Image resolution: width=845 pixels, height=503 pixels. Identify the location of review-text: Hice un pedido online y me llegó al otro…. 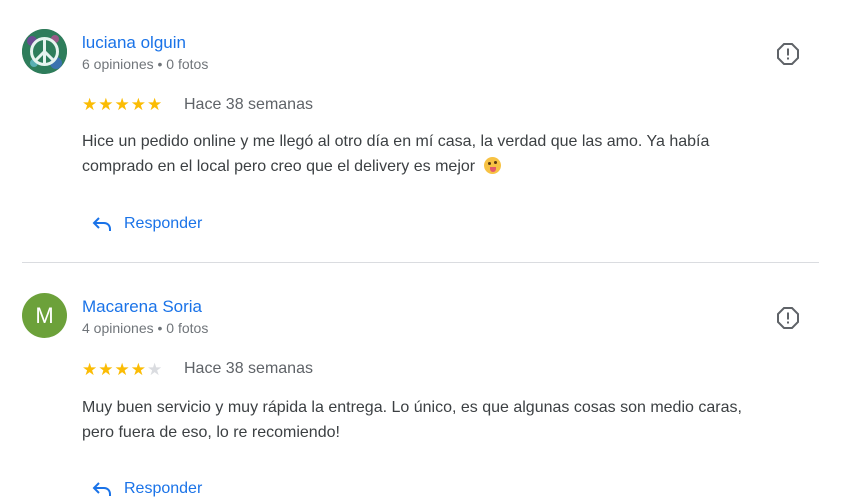
(454, 154).